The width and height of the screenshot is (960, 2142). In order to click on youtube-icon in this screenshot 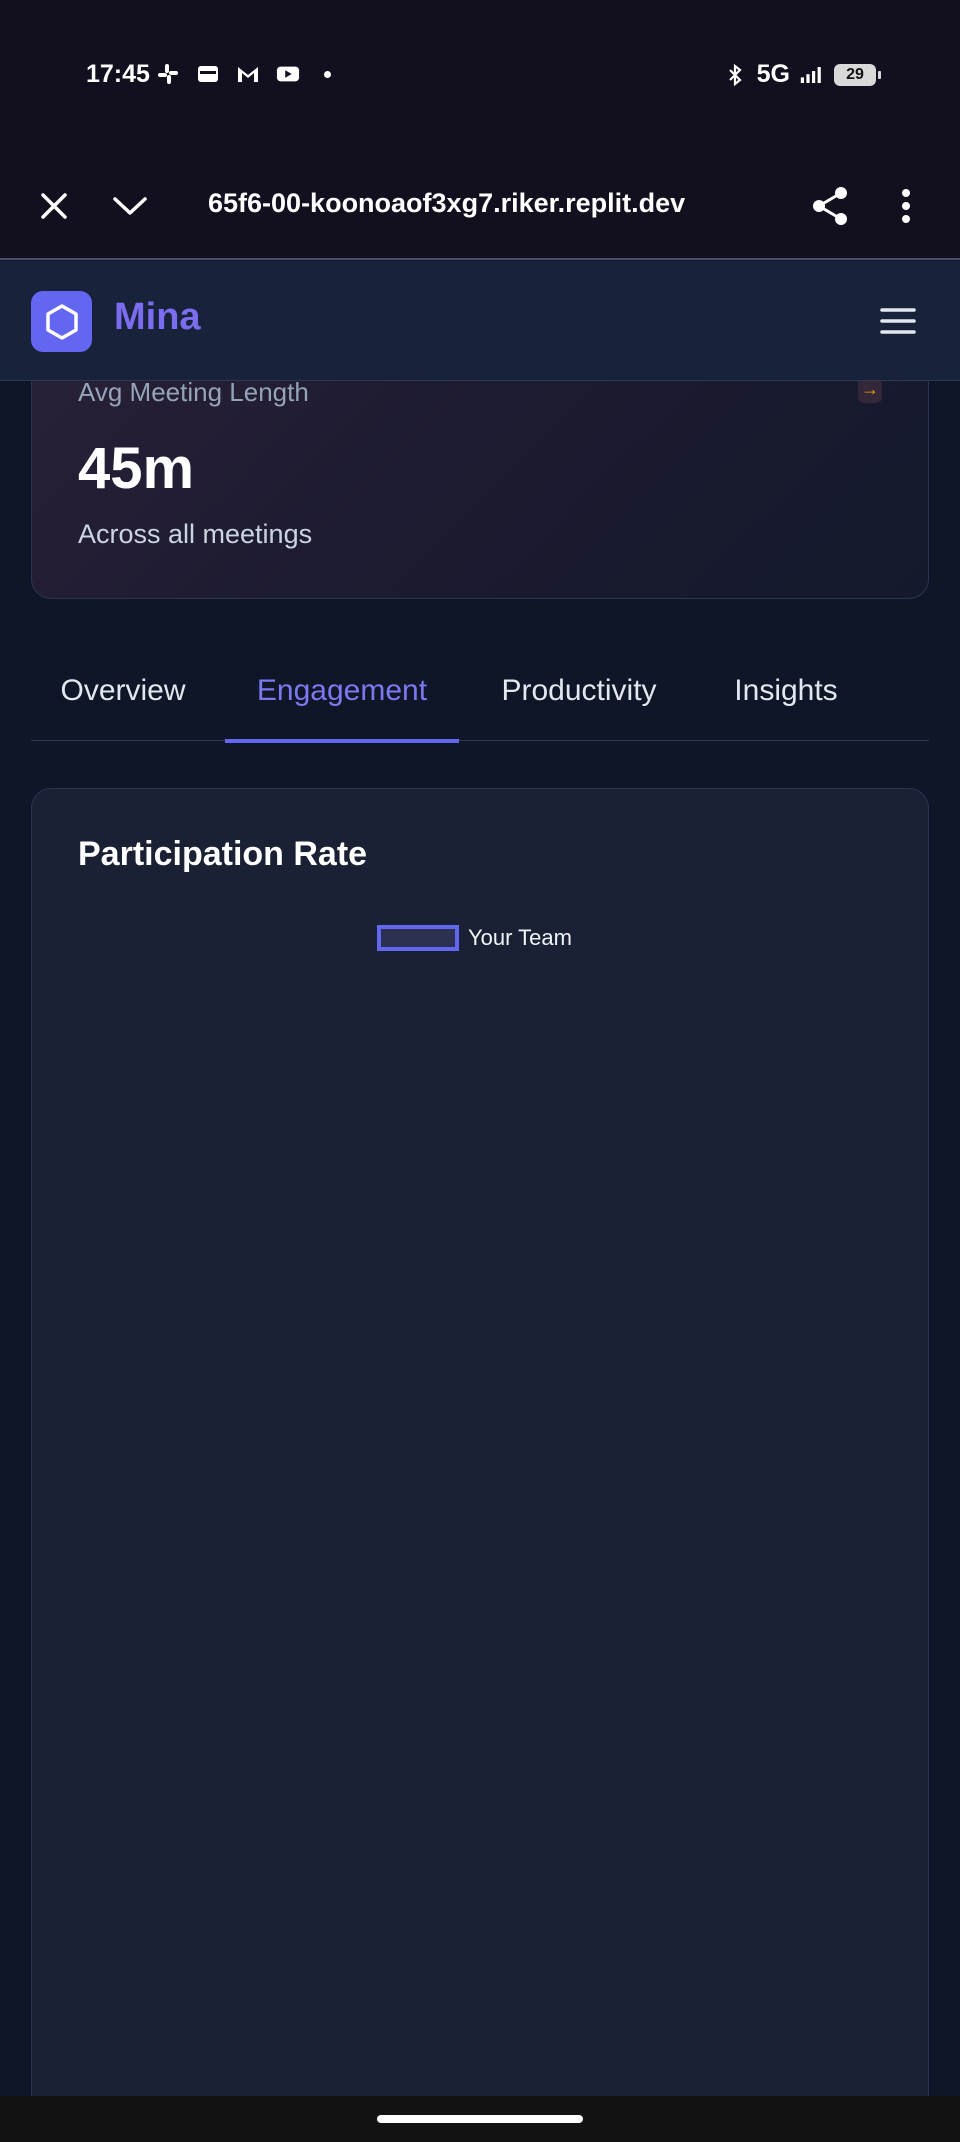, I will do `click(288, 74)`.